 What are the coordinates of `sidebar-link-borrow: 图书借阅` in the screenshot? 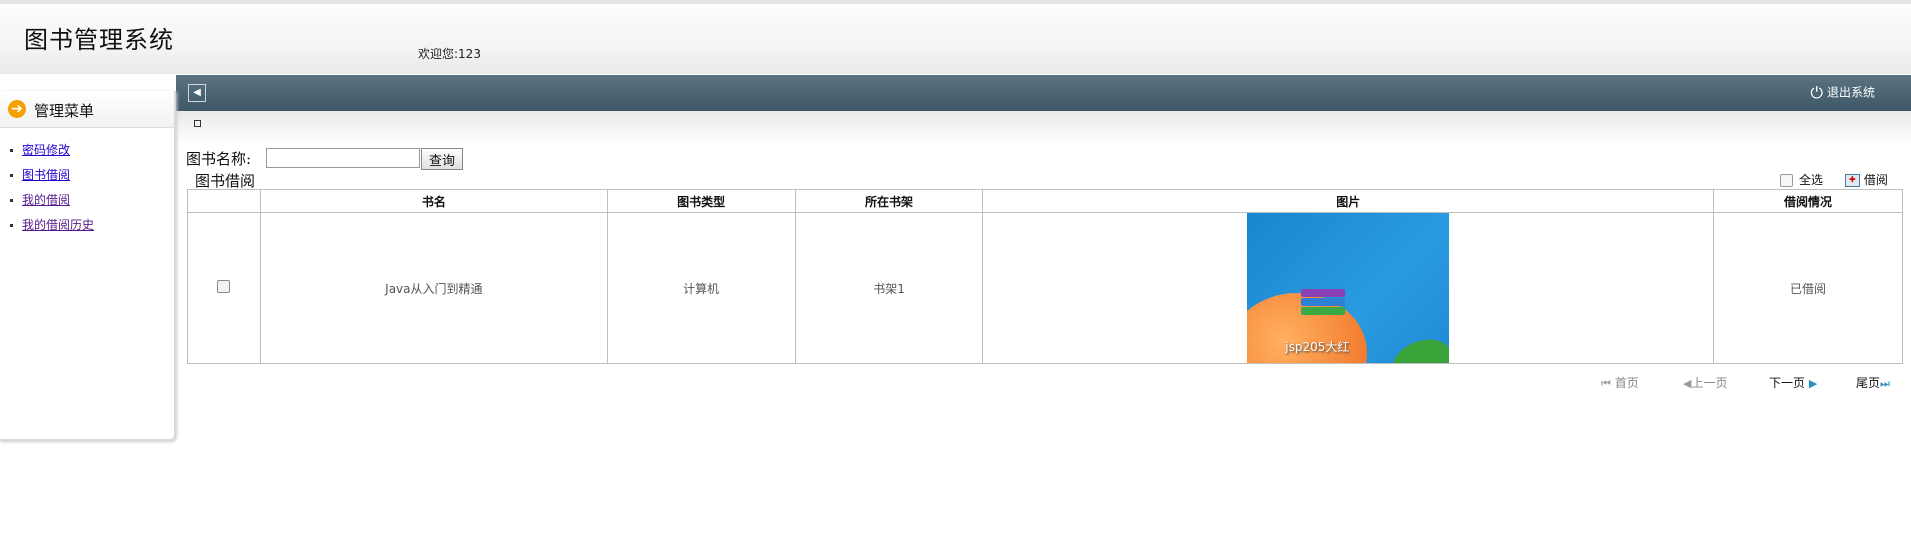 It's located at (46, 175).